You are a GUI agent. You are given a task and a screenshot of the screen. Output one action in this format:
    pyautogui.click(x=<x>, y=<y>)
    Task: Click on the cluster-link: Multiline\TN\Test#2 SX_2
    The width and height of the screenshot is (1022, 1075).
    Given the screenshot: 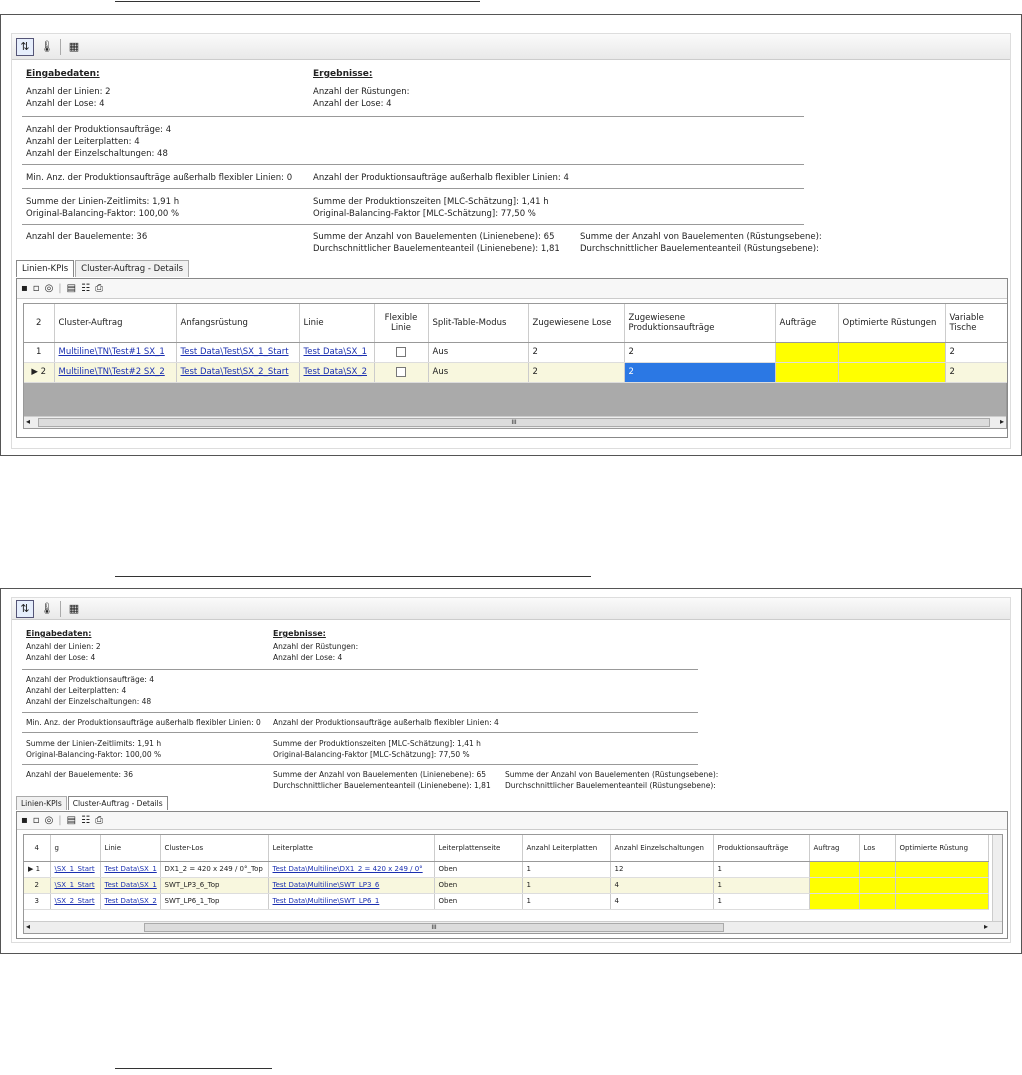 What is the action you would take?
    pyautogui.click(x=112, y=372)
    